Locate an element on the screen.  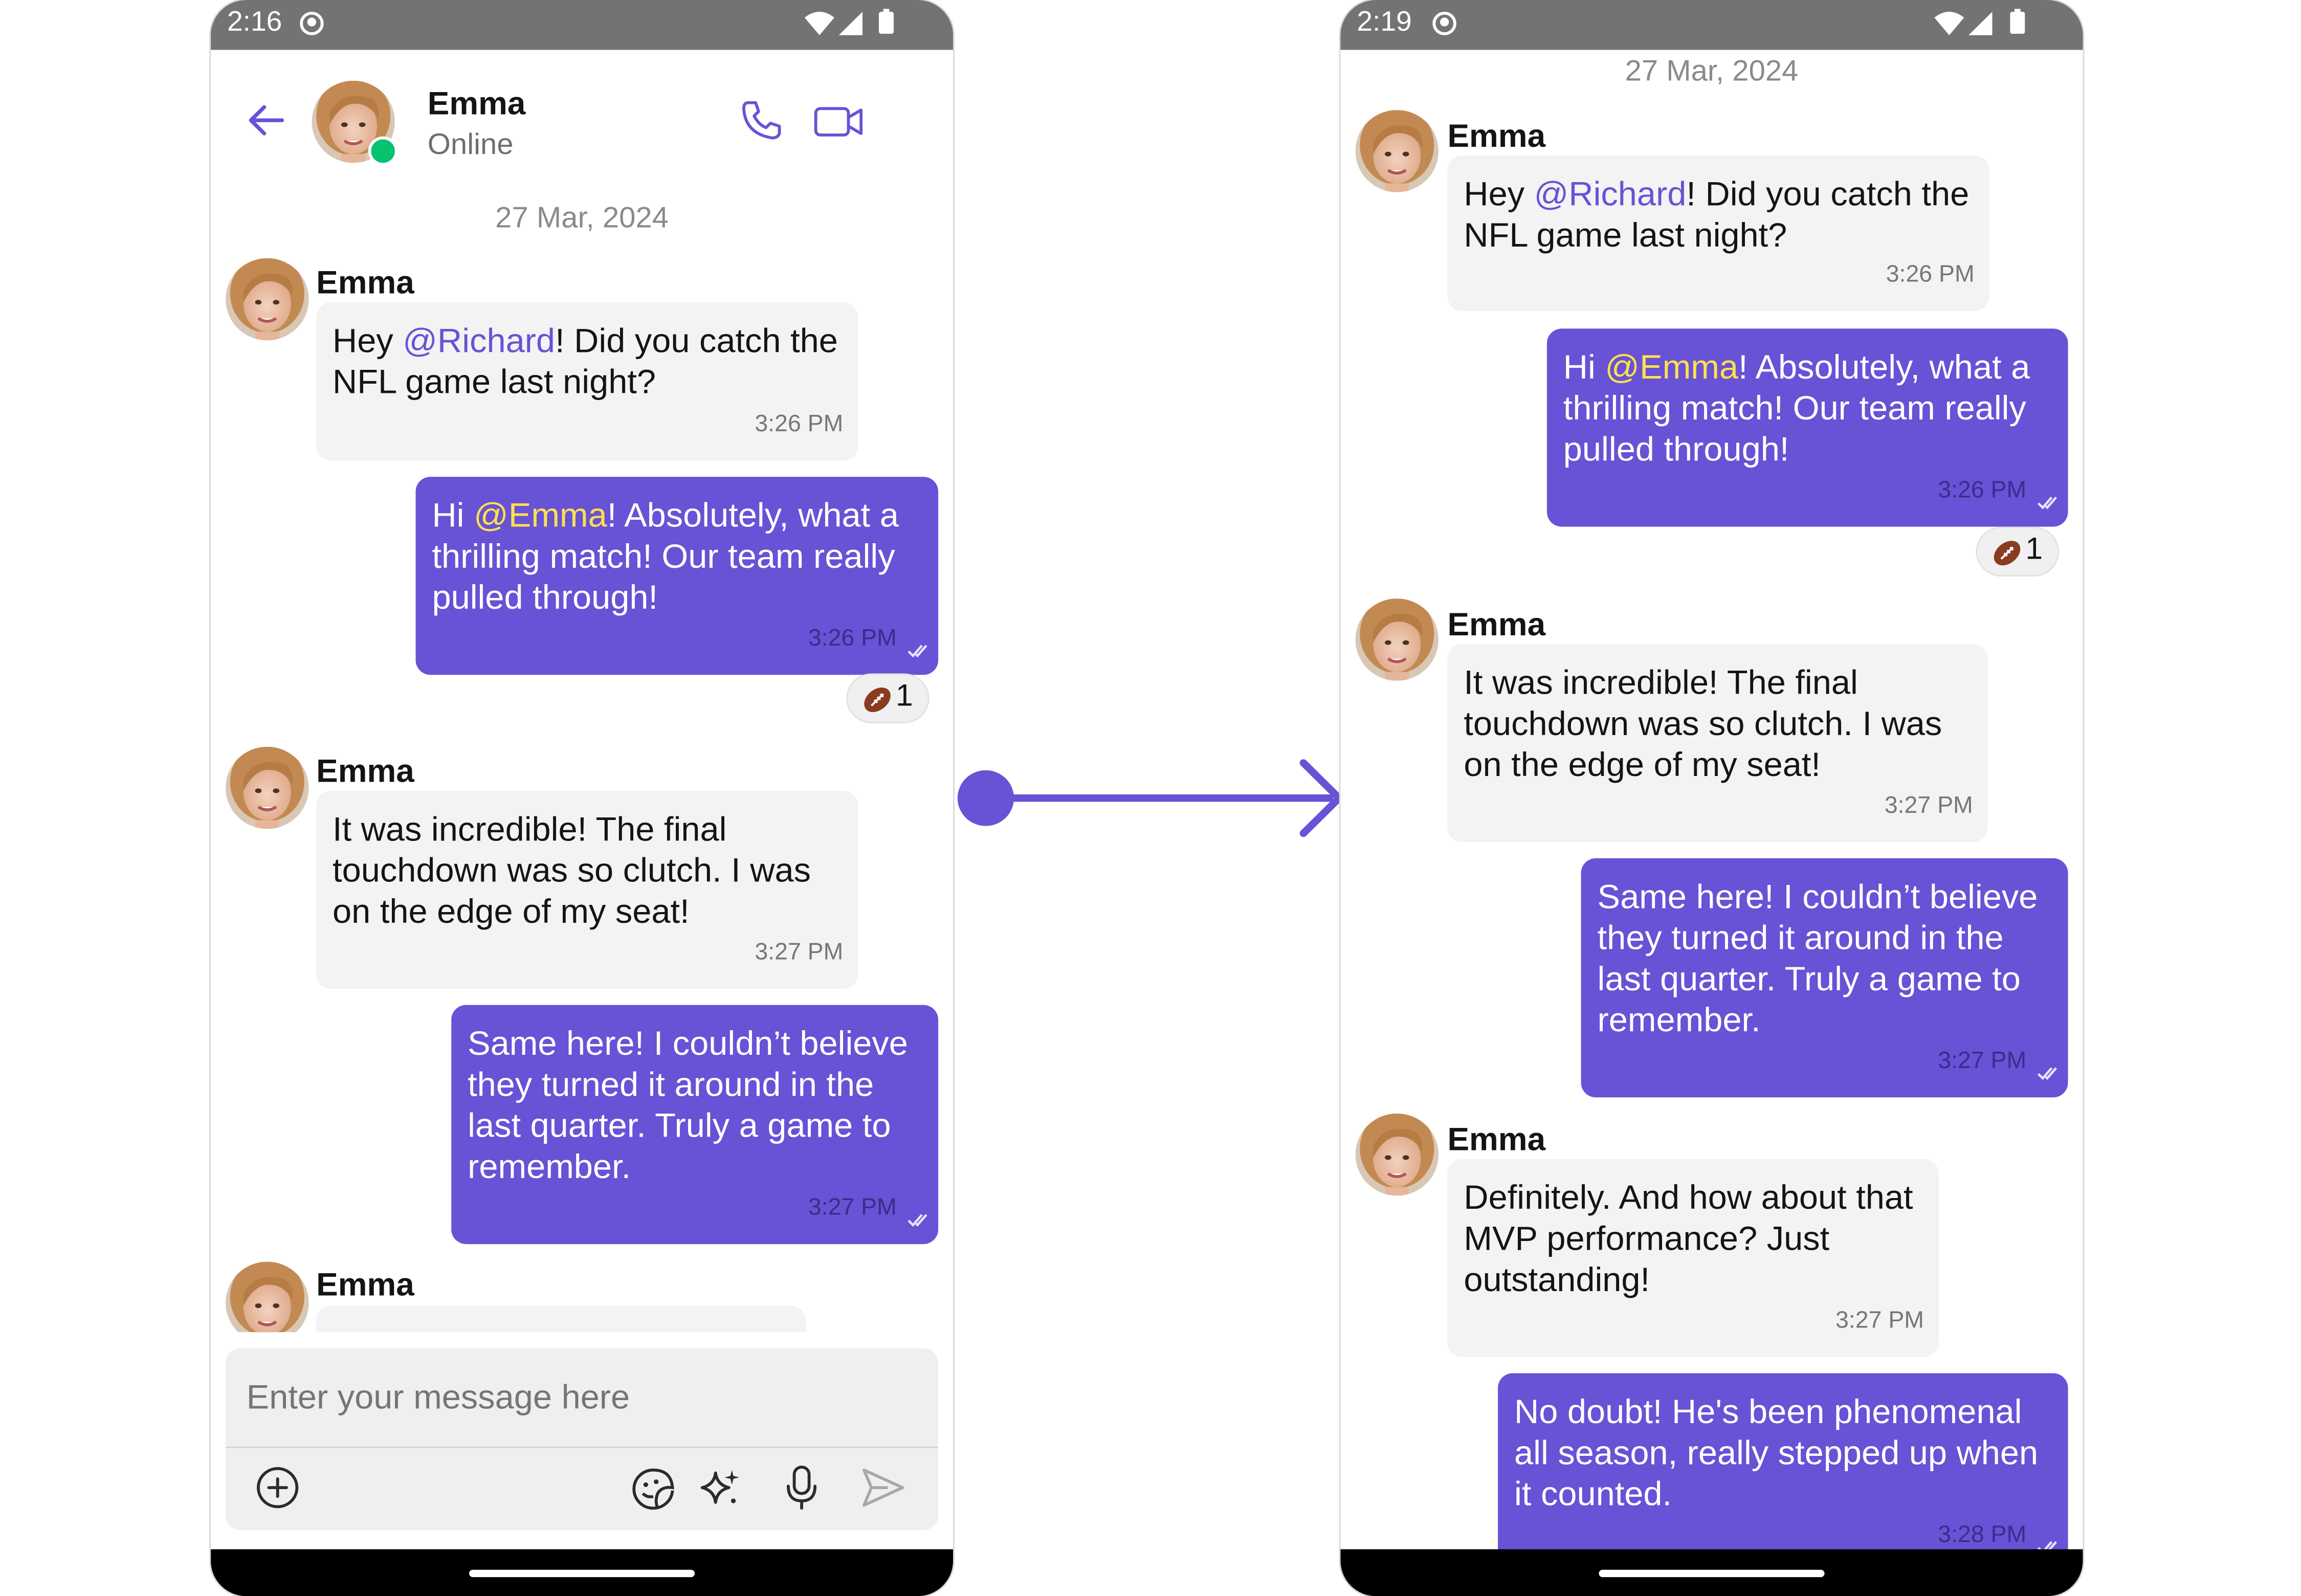
message-composer is located at coordinates (582, 1439).